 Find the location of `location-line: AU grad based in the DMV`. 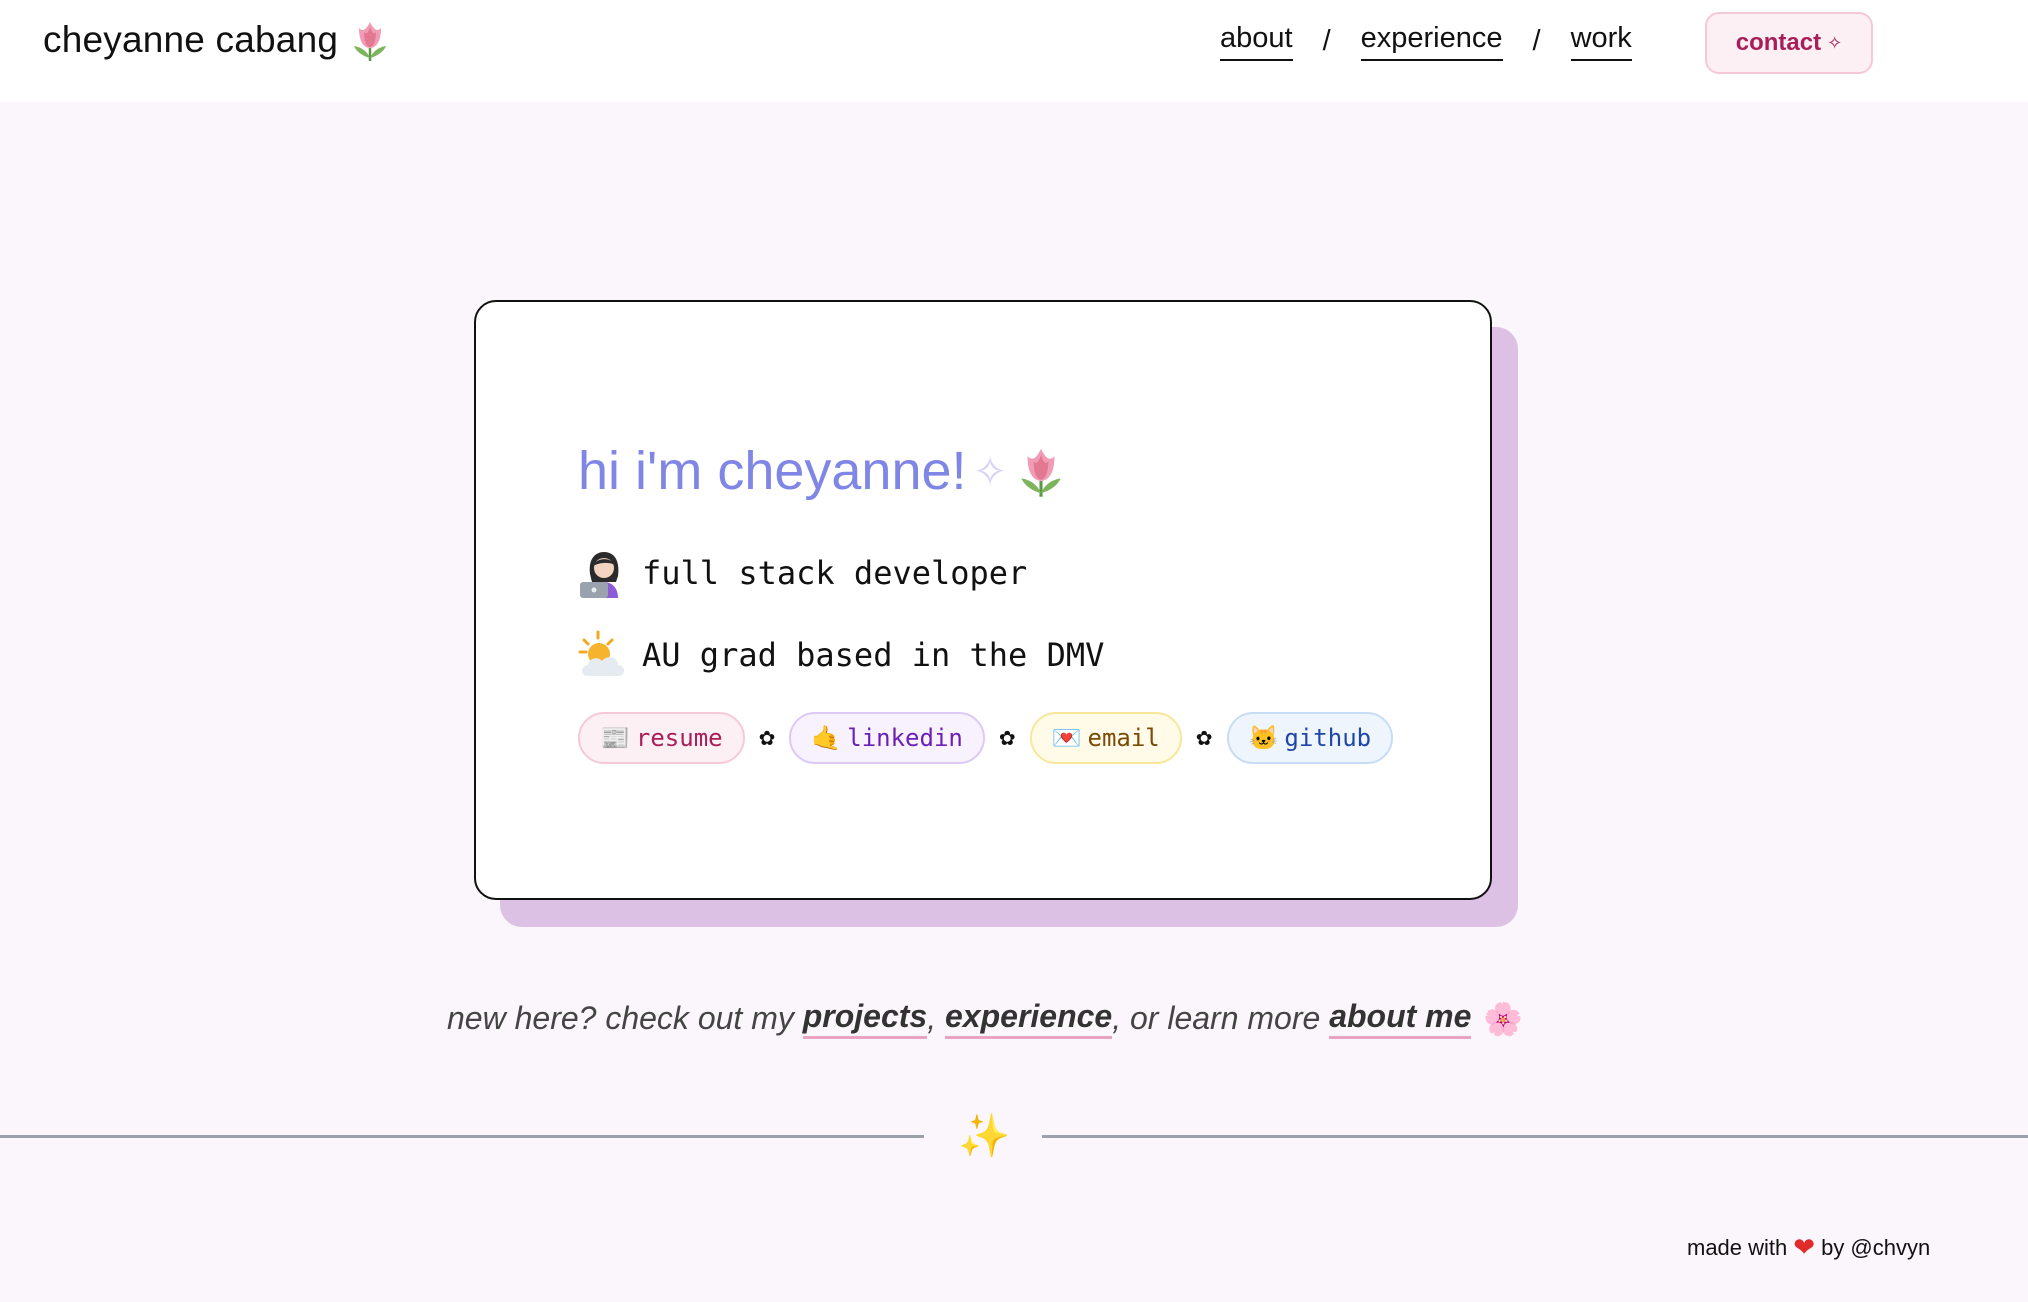

location-line: AU grad based in the DMV is located at coordinates (841, 655).